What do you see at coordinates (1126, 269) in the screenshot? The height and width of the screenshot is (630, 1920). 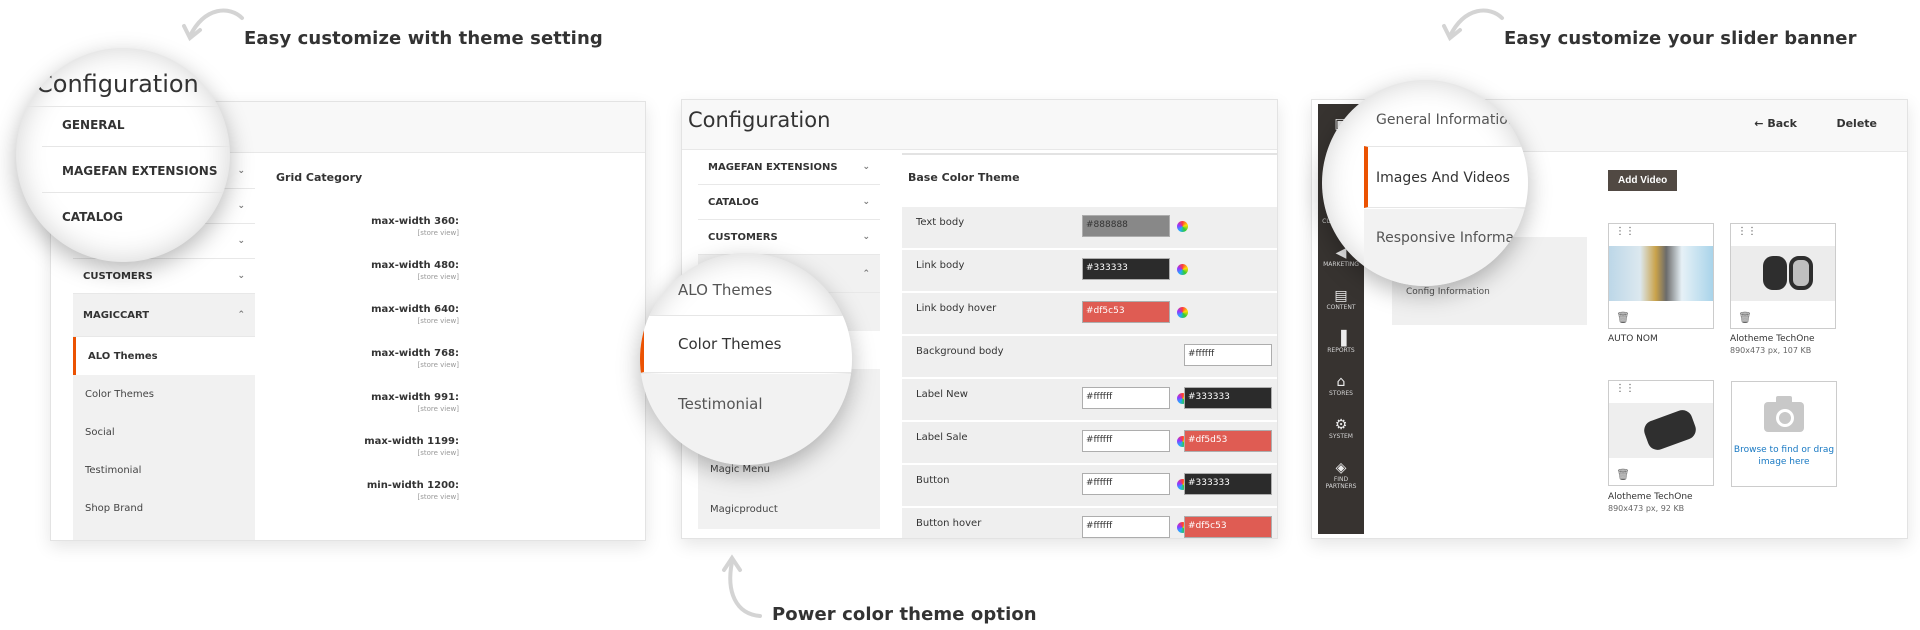 I see `color-input: #333333` at bounding box center [1126, 269].